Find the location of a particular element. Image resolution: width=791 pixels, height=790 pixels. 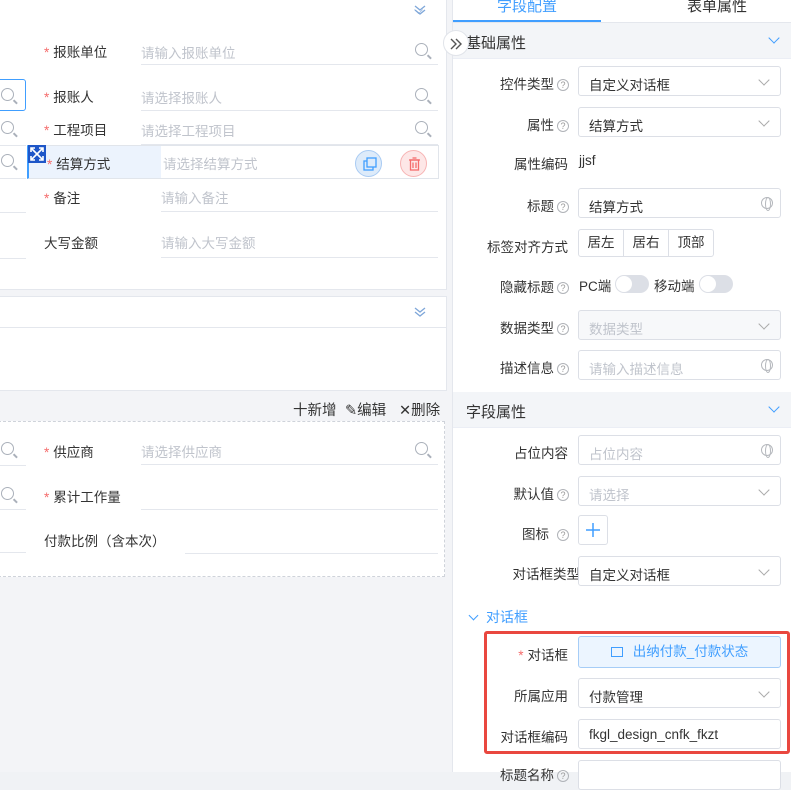

tab-form-props: 表单属性 is located at coordinates (717, 8).